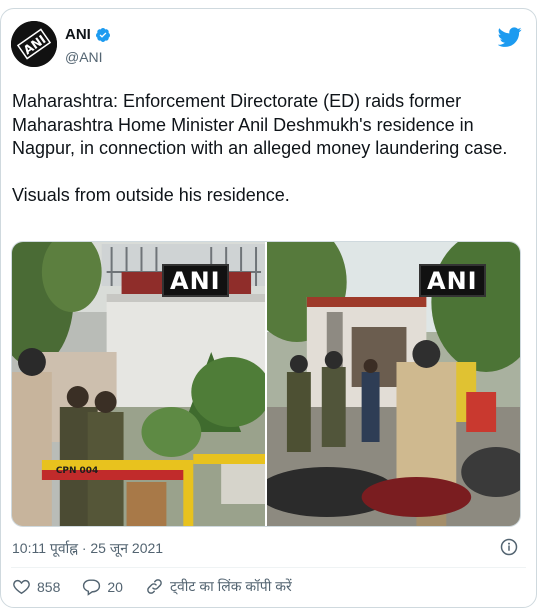 Image resolution: width=541 pixels, height=611 pixels. What do you see at coordinates (49, 586) in the screenshot?
I see `like-count: 858` at bounding box center [49, 586].